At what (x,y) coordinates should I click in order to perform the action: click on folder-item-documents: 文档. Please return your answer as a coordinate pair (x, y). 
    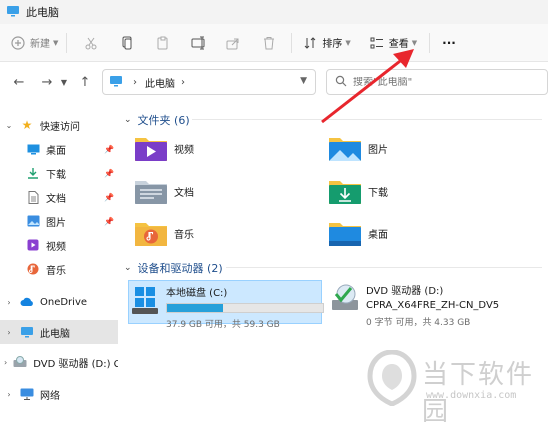
    Looking at the image, I should click on (164, 191).